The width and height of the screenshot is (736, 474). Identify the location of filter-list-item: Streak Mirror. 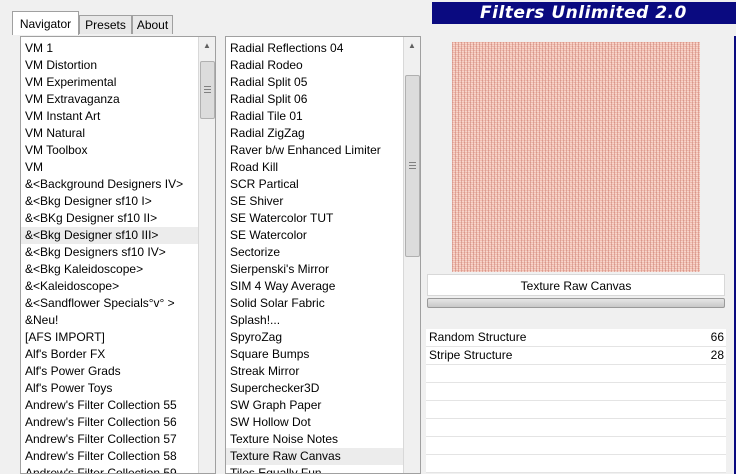
(323, 371).